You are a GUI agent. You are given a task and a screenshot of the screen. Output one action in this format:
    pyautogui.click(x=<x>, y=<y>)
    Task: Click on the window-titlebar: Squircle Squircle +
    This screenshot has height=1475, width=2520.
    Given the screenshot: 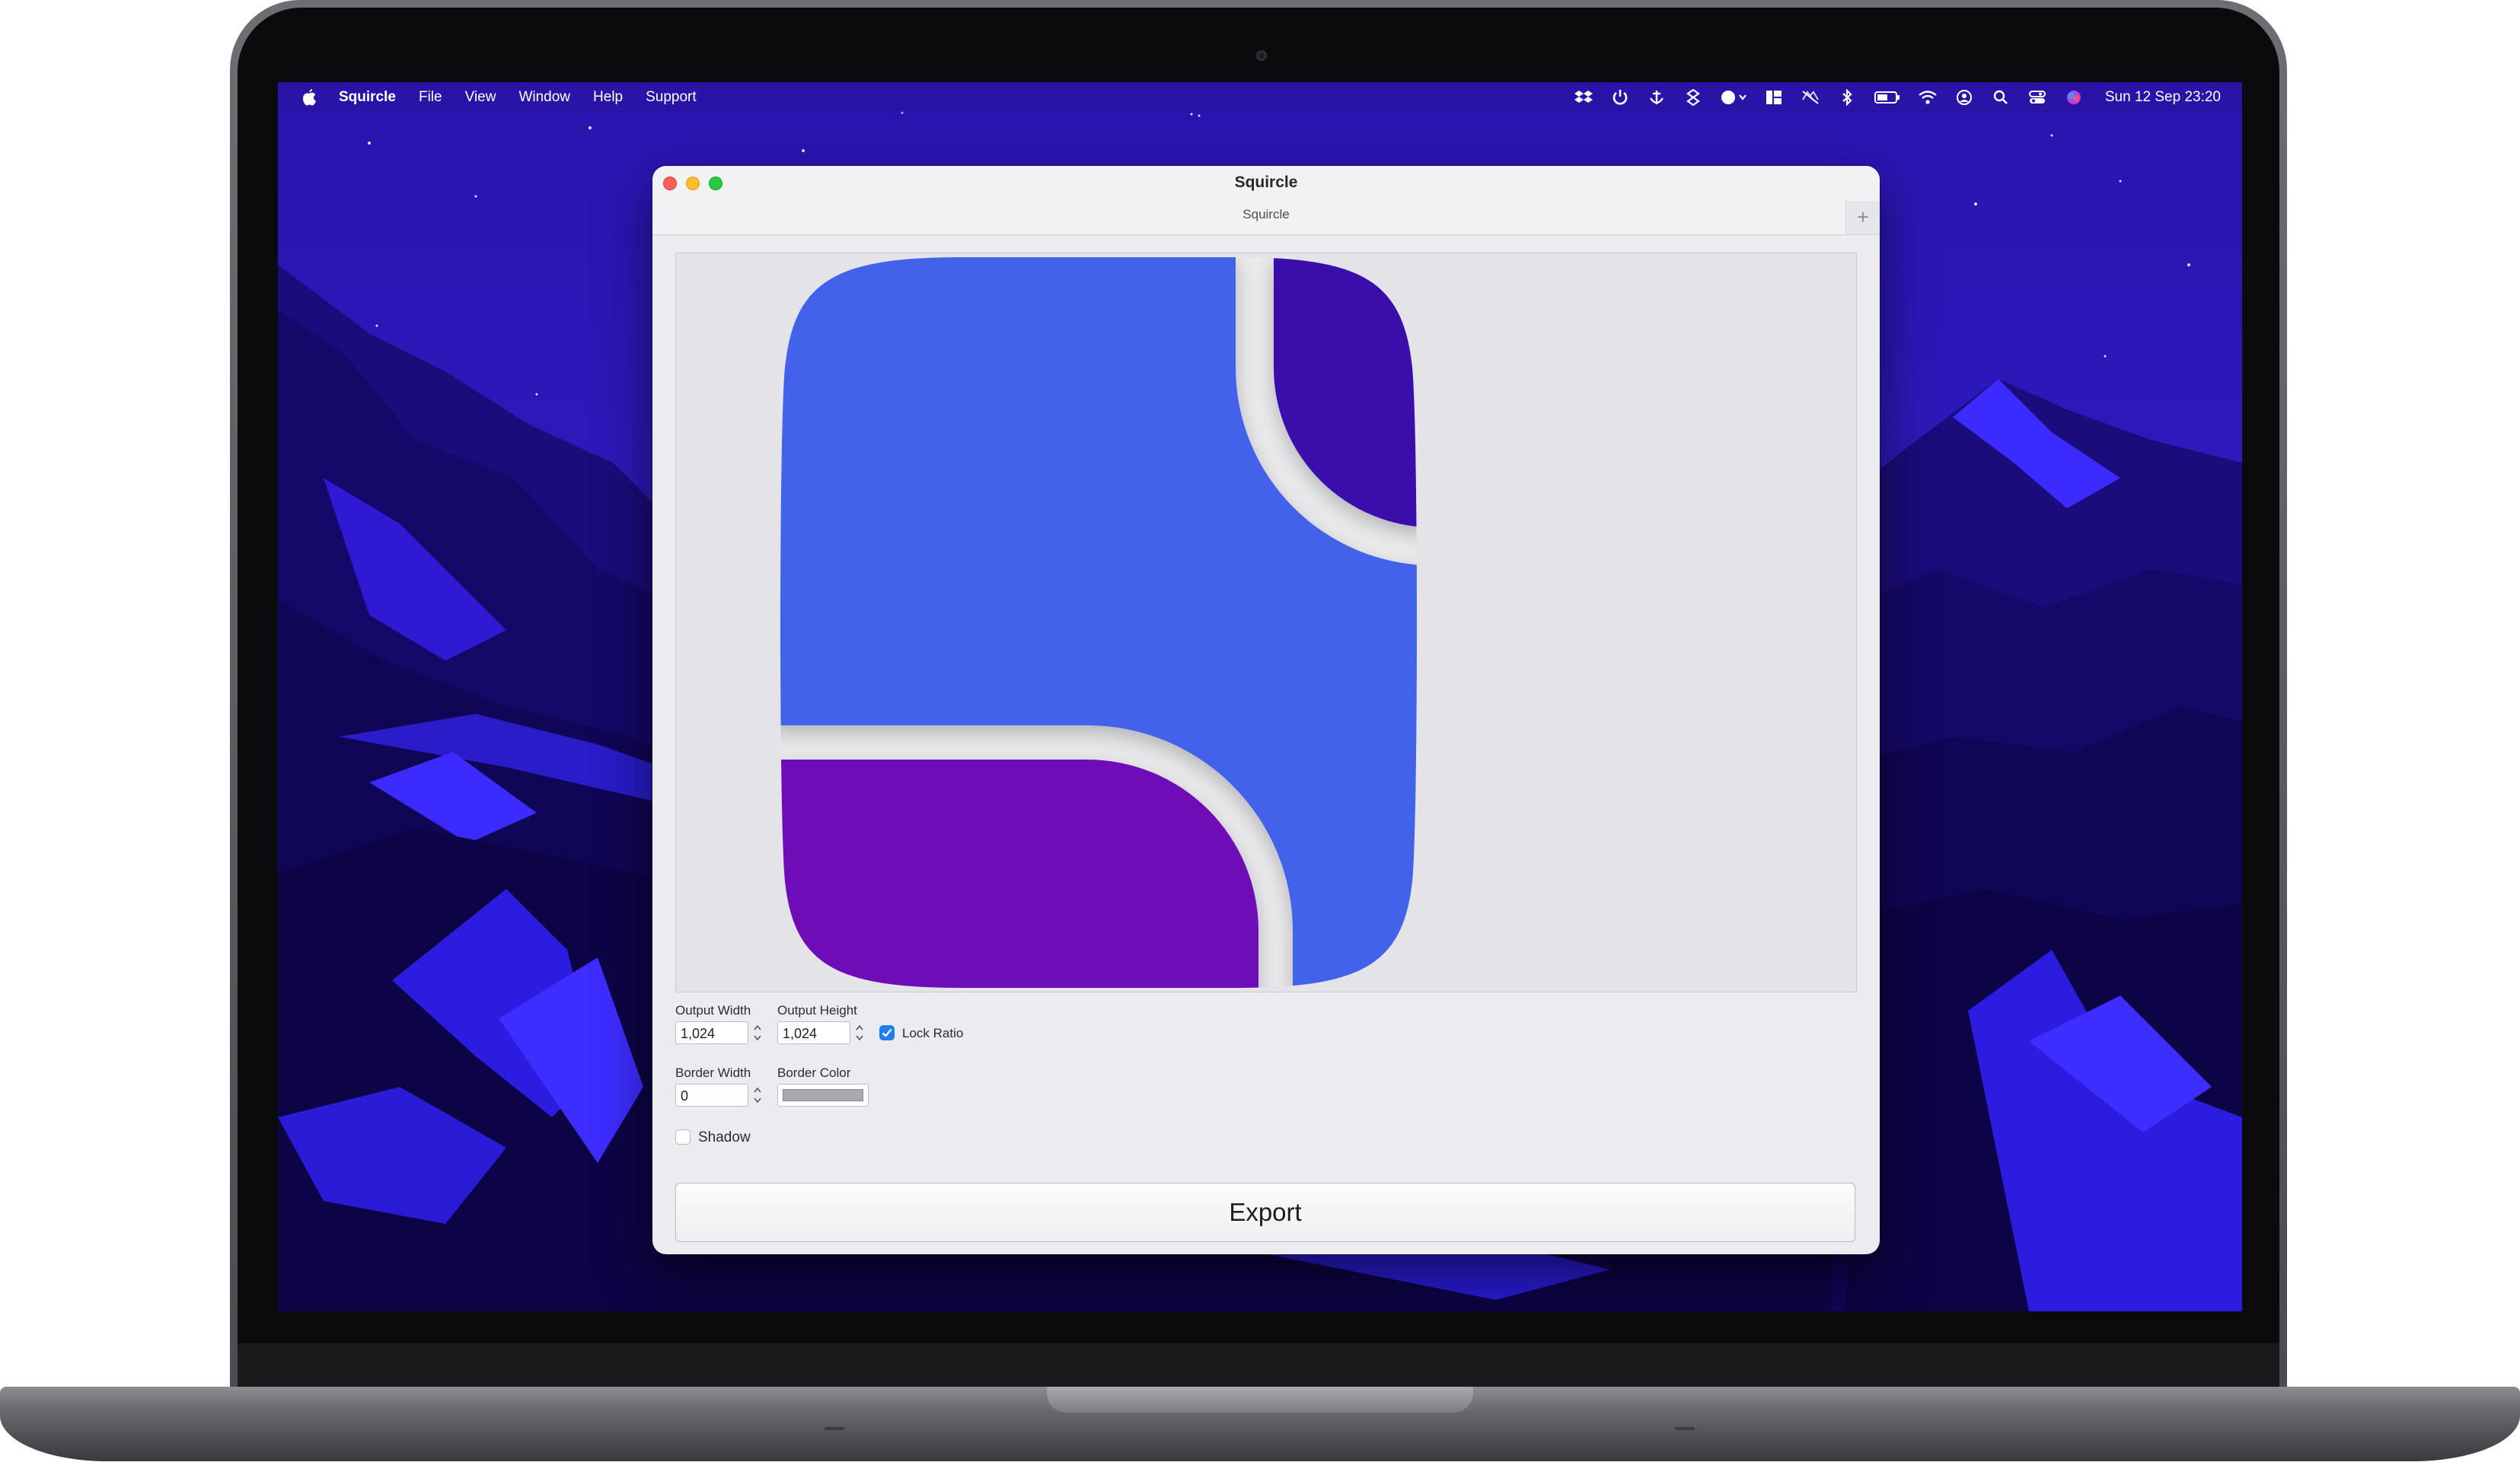 What is the action you would take?
    pyautogui.click(x=1266, y=201)
    